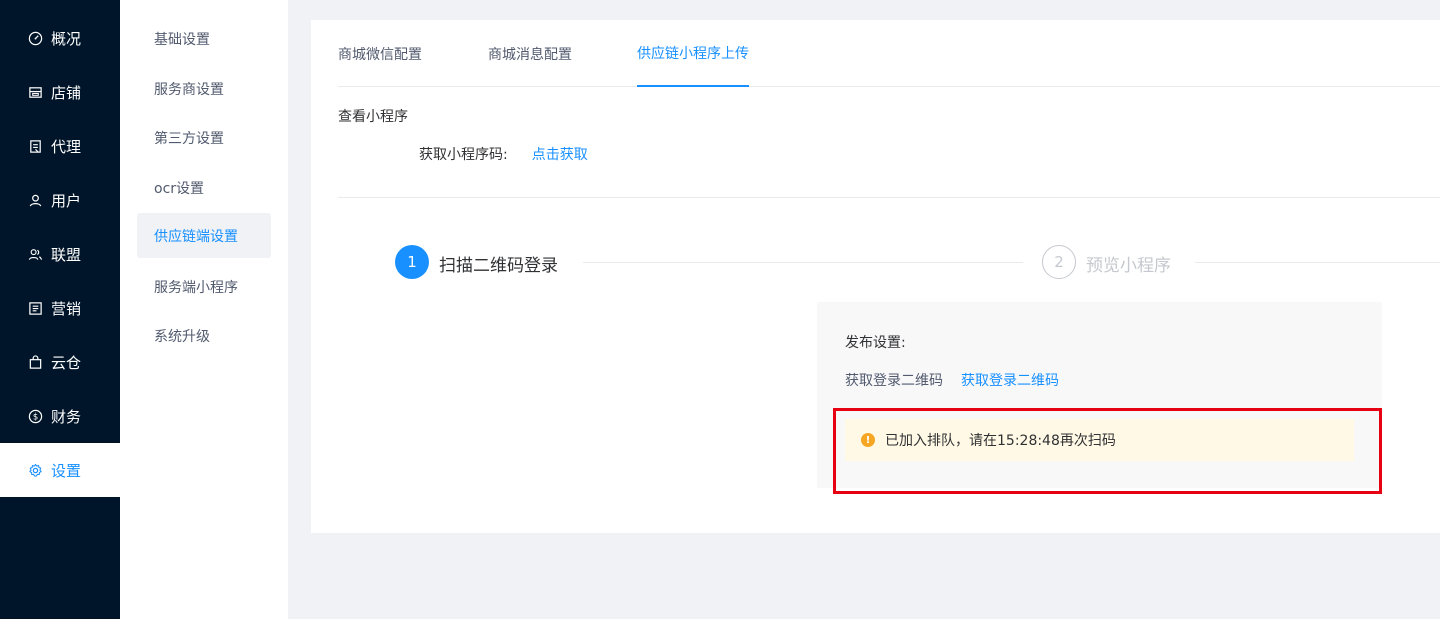 This screenshot has height=619, width=1440. What do you see at coordinates (66, 146) in the screenshot?
I see `nav-item-label: 代理` at bounding box center [66, 146].